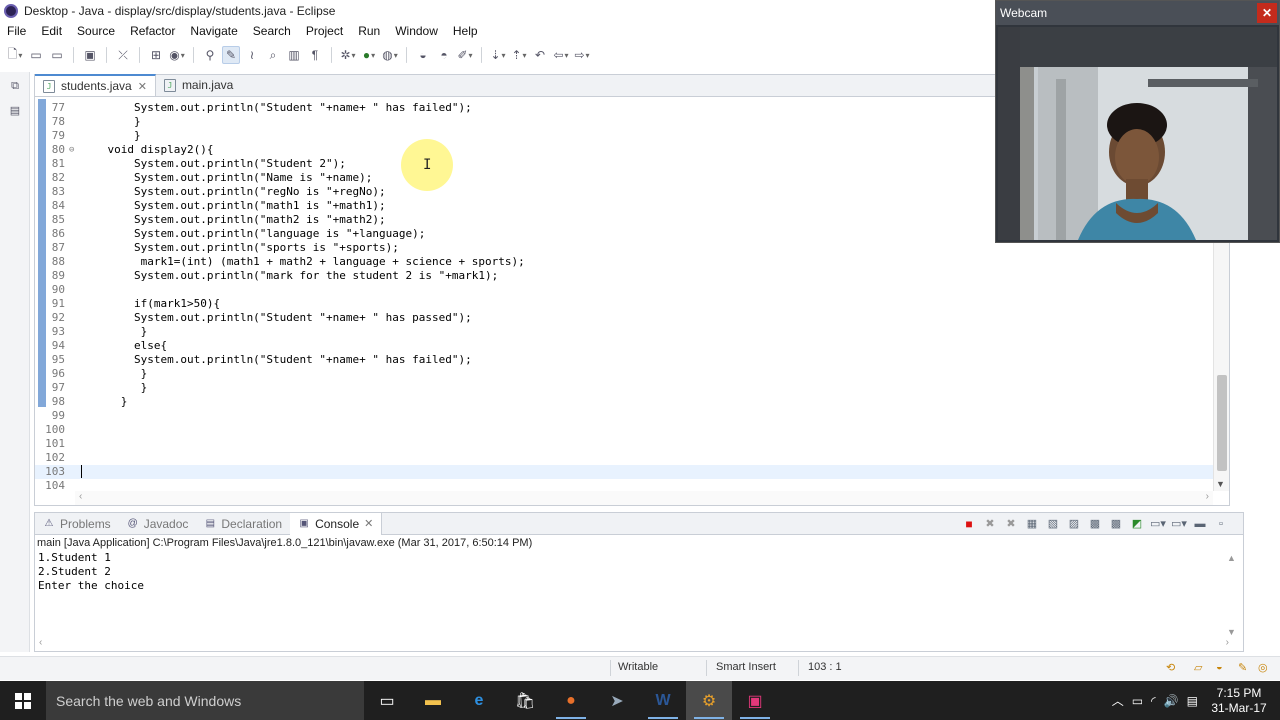 This screenshot has width=1280, height=720. What do you see at coordinates (1231, 558) in the screenshot?
I see `scroll-up-icon: ▲` at bounding box center [1231, 558].